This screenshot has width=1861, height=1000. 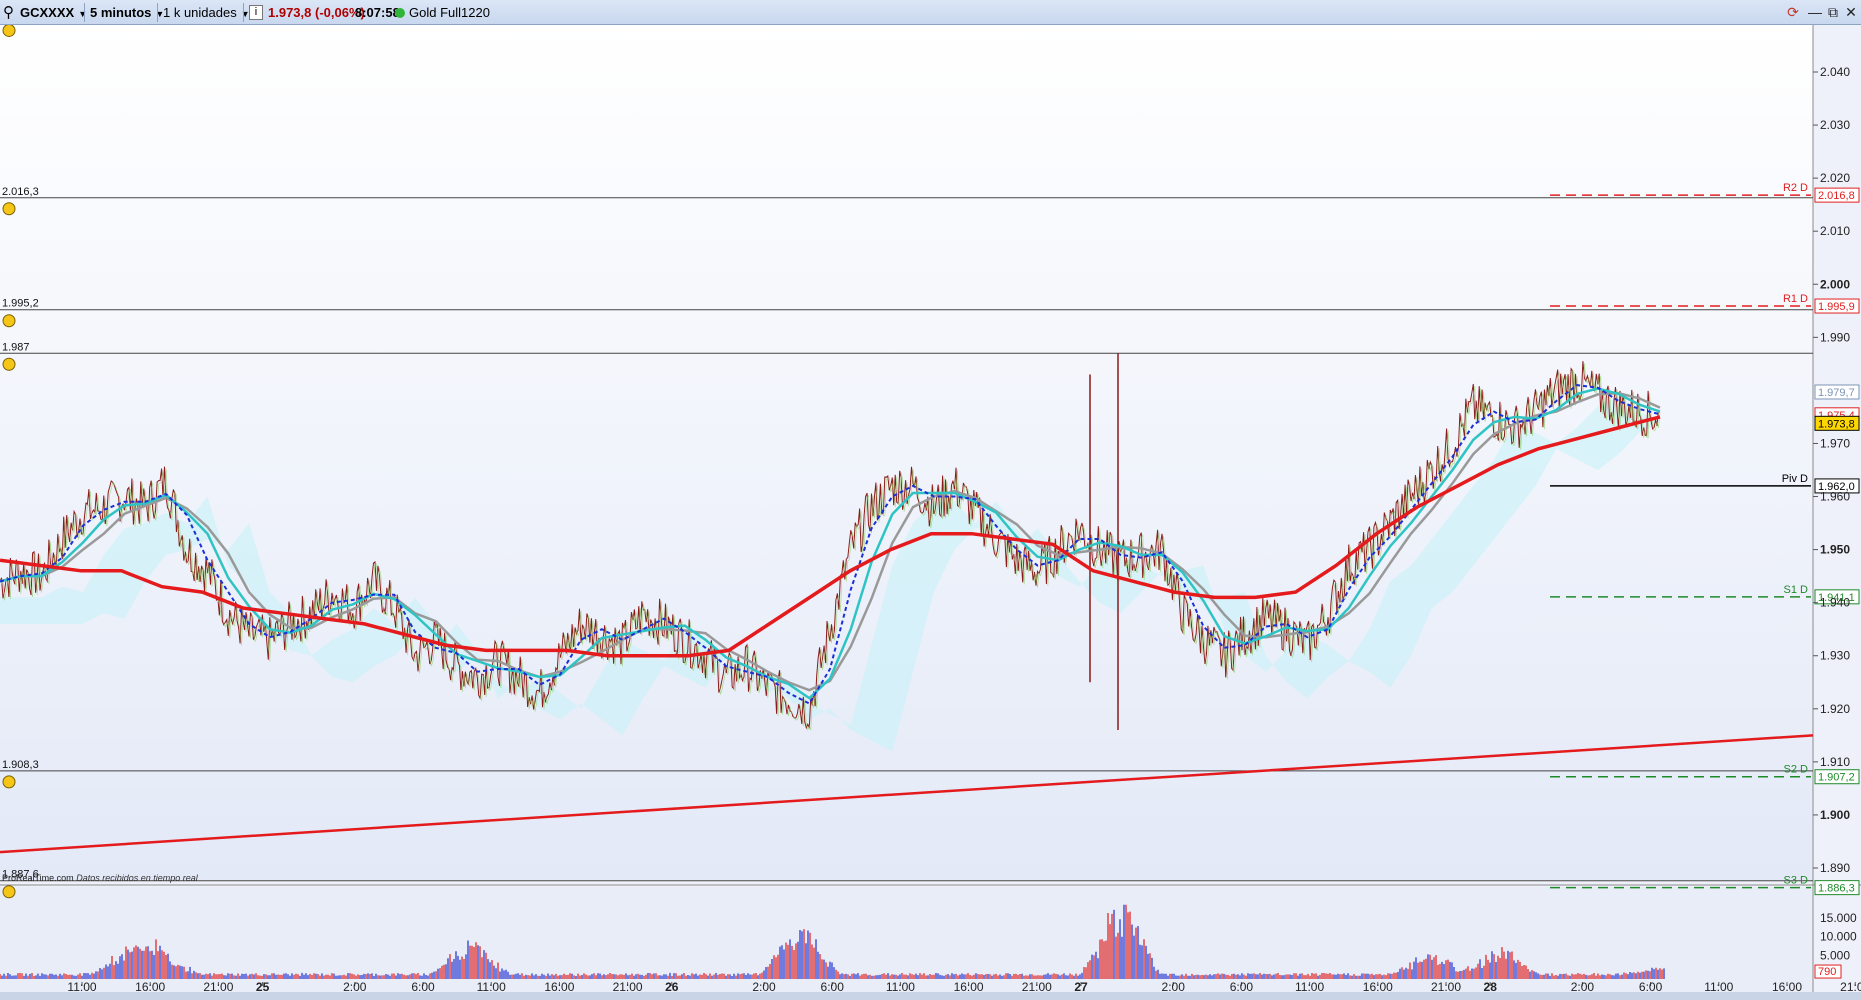 I want to click on time-tick-label: 25, so click(x=263, y=986).